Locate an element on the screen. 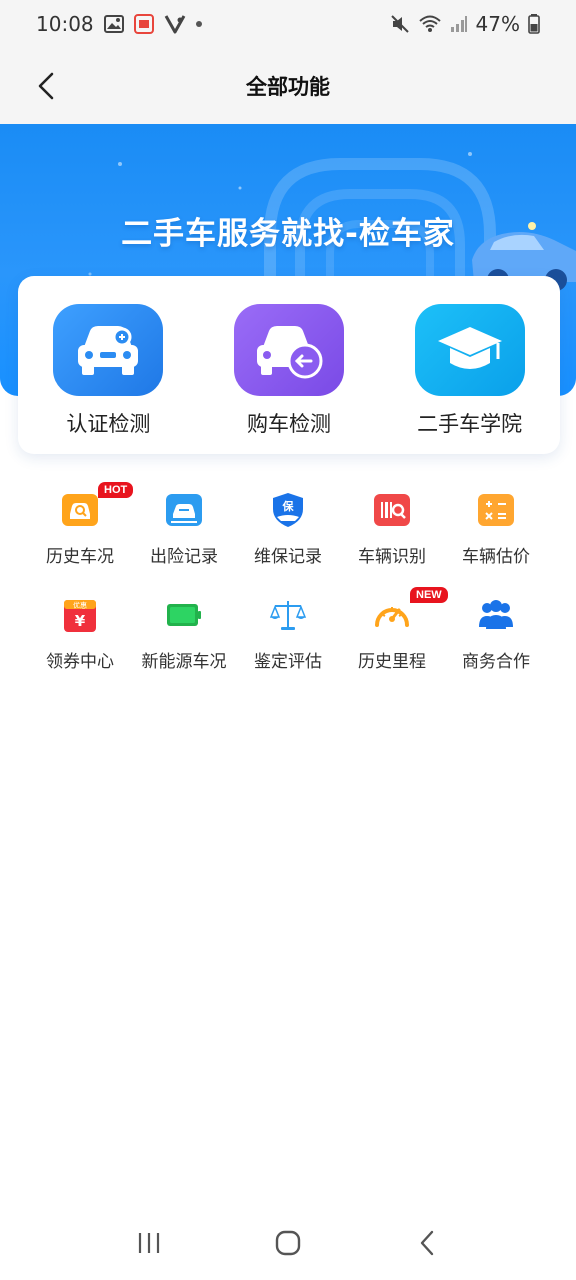 The image size is (576, 1280). grid-item-business-cooperation: 商务合作 is located at coordinates (496, 633).